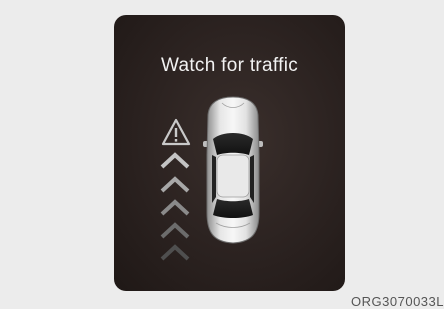 The width and height of the screenshot is (444, 309). Describe the element at coordinates (397, 301) in the screenshot. I see `image-reference-code: ORG3070033L` at that location.